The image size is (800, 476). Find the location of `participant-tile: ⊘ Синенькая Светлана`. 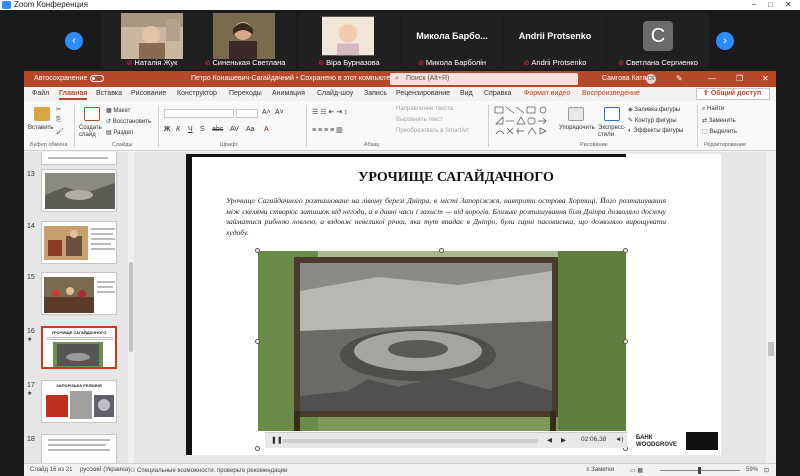

participant-tile: ⊘ Синенькая Светлана is located at coordinates (245, 41).